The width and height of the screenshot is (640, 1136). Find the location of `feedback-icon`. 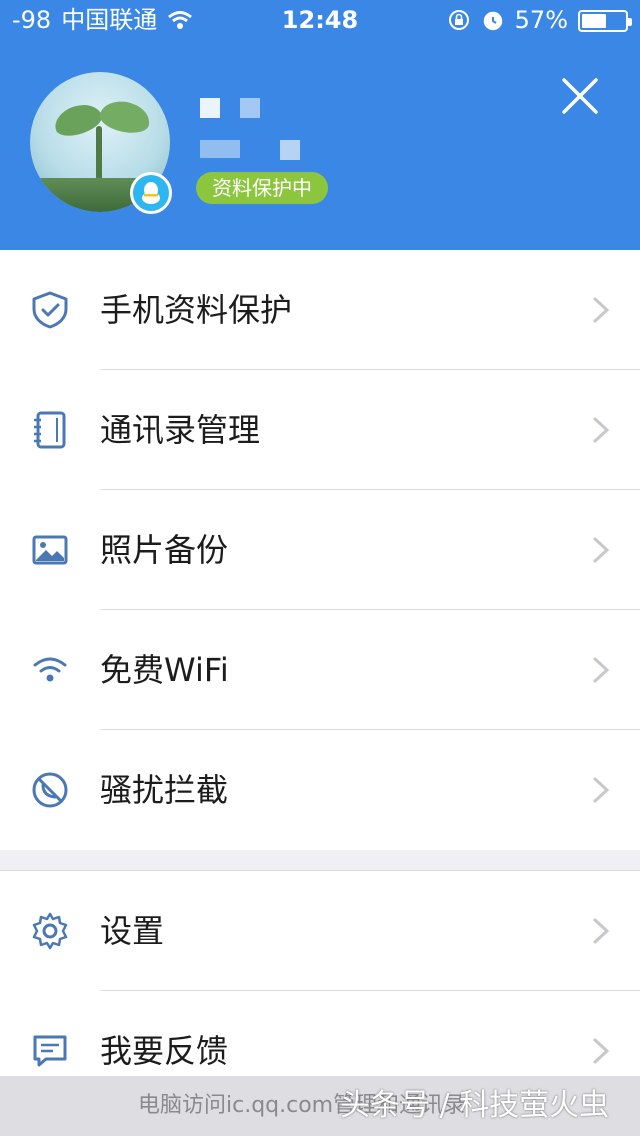

feedback-icon is located at coordinates (50, 1051).